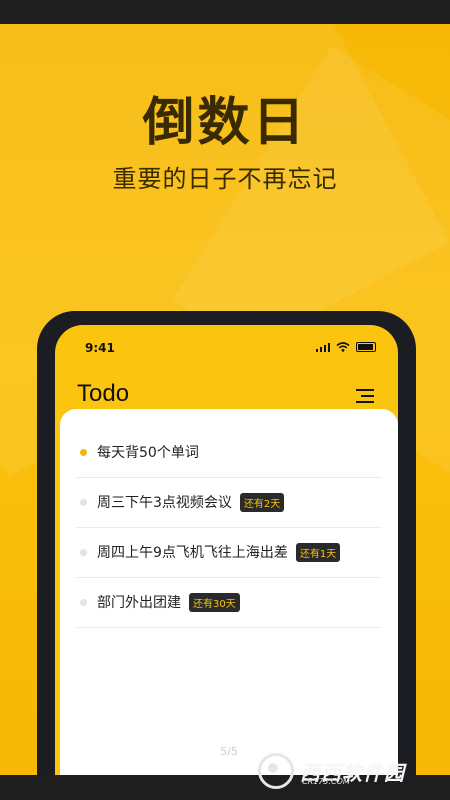 Image resolution: width=450 pixels, height=800 pixels. What do you see at coordinates (100, 348) in the screenshot?
I see `status-time: 9:41` at bounding box center [100, 348].